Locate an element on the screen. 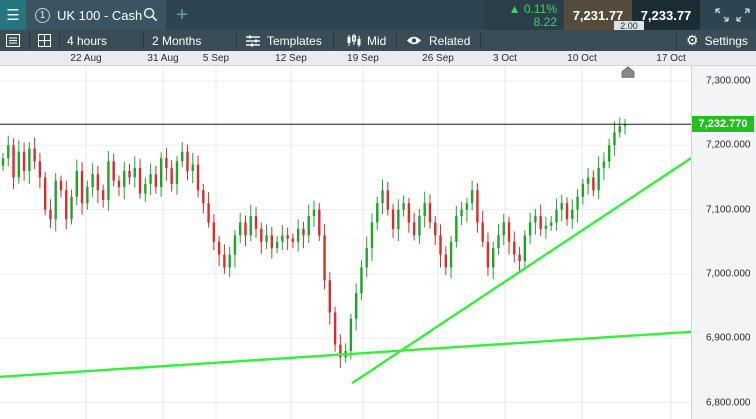 The image size is (756, 419). price-tick-label: 6,800.000 is located at coordinates (728, 402).